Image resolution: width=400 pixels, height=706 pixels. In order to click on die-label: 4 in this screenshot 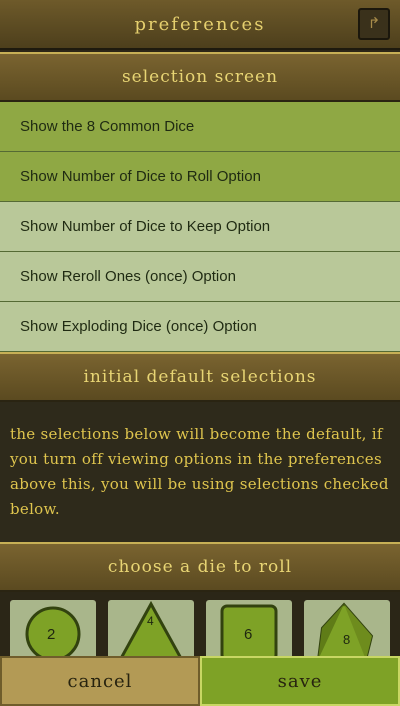, I will do `click(150, 621)`.